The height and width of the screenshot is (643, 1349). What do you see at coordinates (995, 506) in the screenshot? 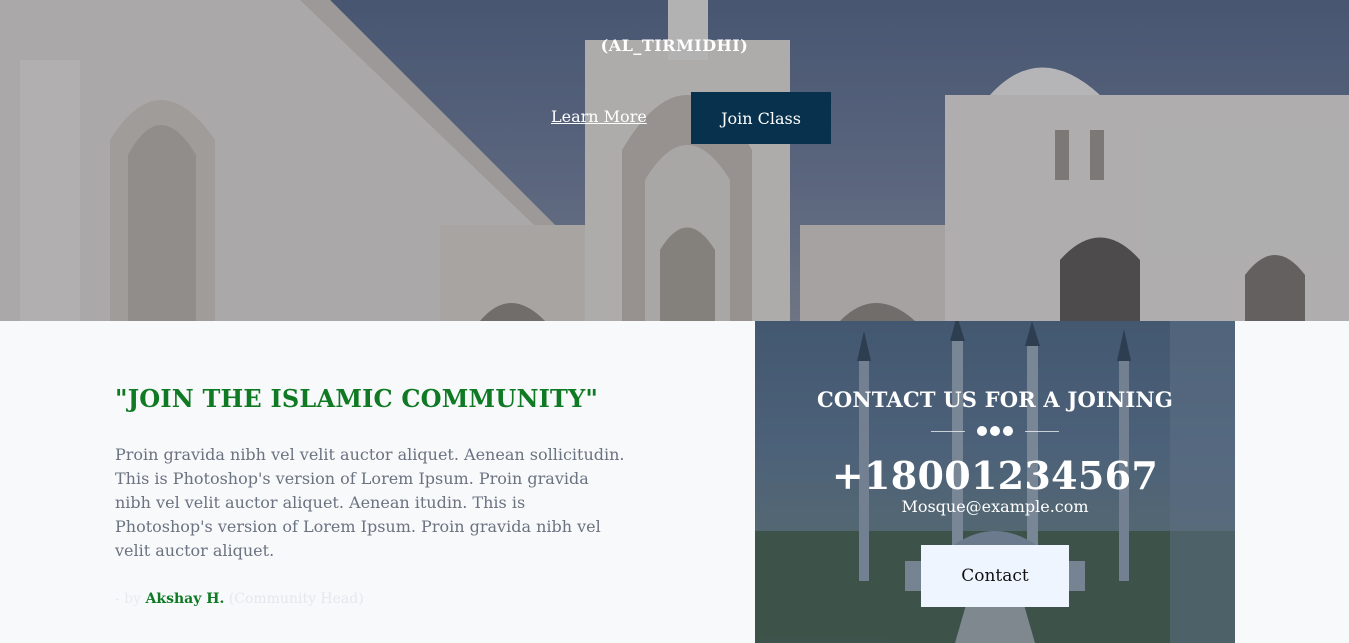
I see `contact-email: Mosque@example.com` at bounding box center [995, 506].